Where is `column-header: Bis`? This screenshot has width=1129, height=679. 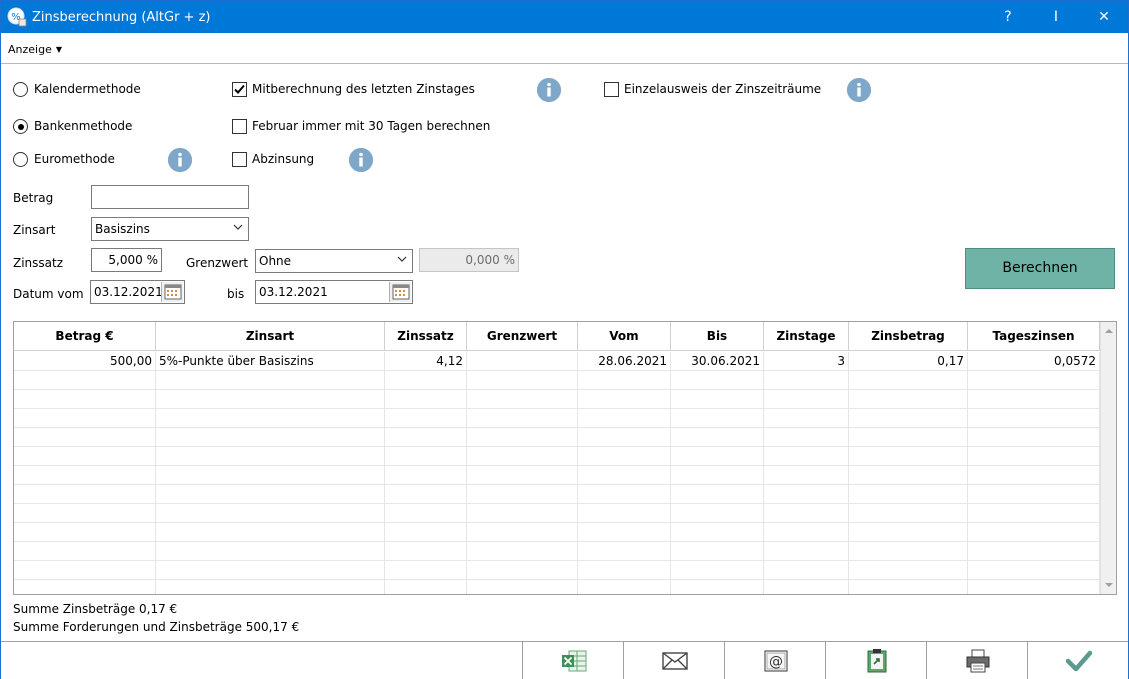 column-header: Bis is located at coordinates (717, 336).